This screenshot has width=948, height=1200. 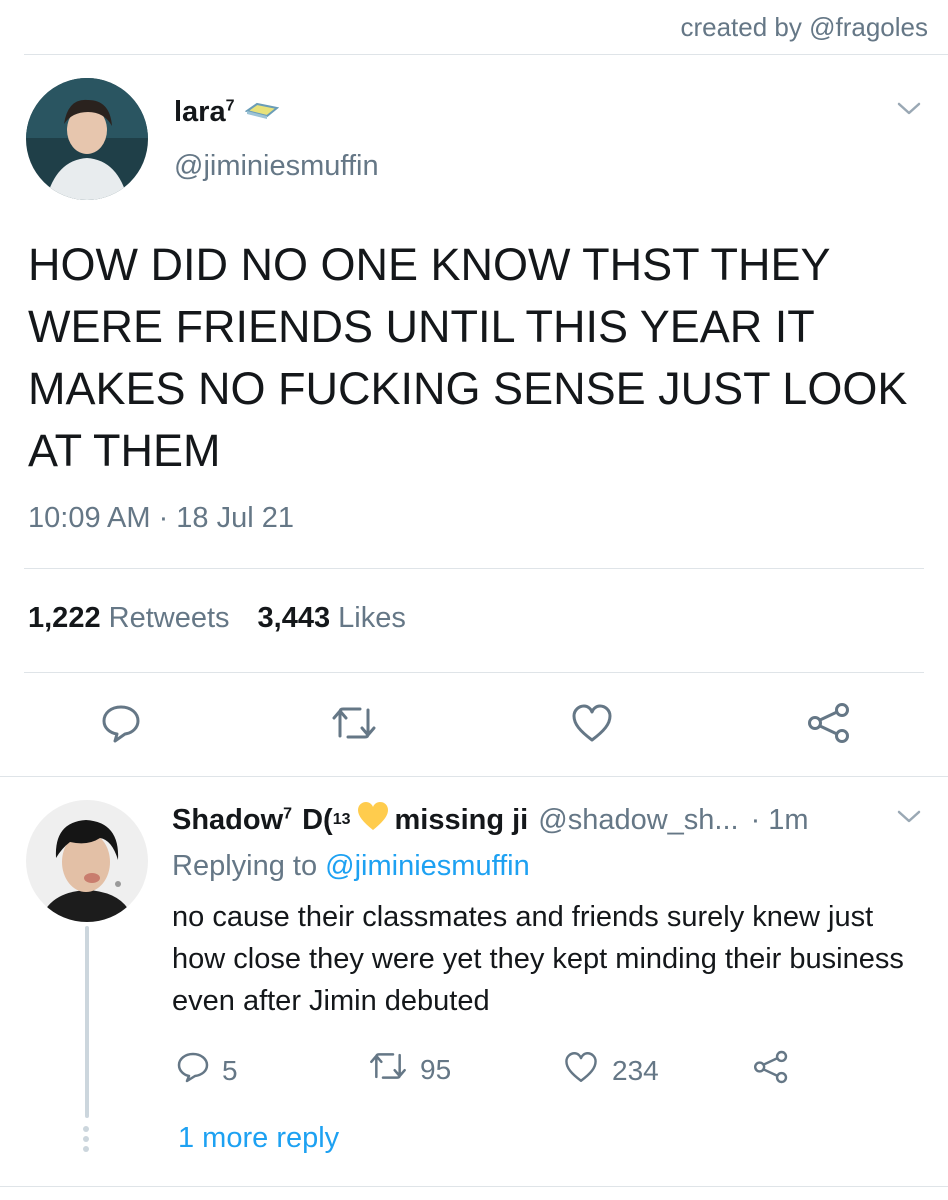 I want to click on reply-display-name: Shadow7, so click(x=232, y=820).